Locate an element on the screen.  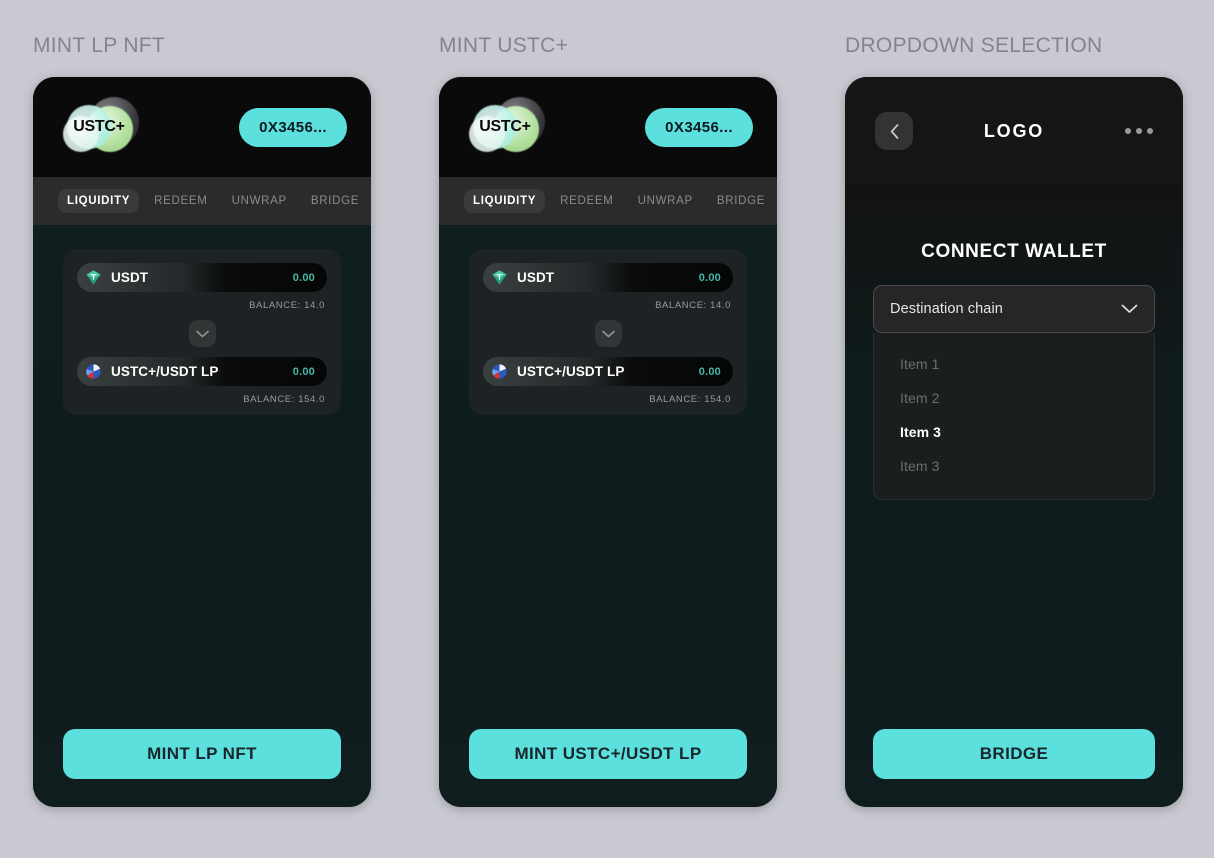
column-title: MINT LP NFT is located at coordinates (99, 45).